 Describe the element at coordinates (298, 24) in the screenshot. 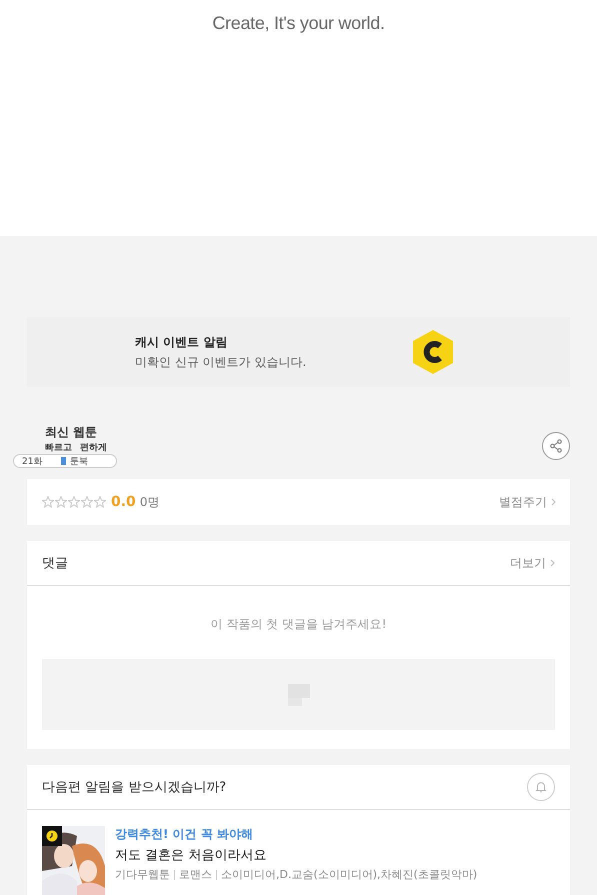

I see `slogan: Create, It's your world.` at that location.